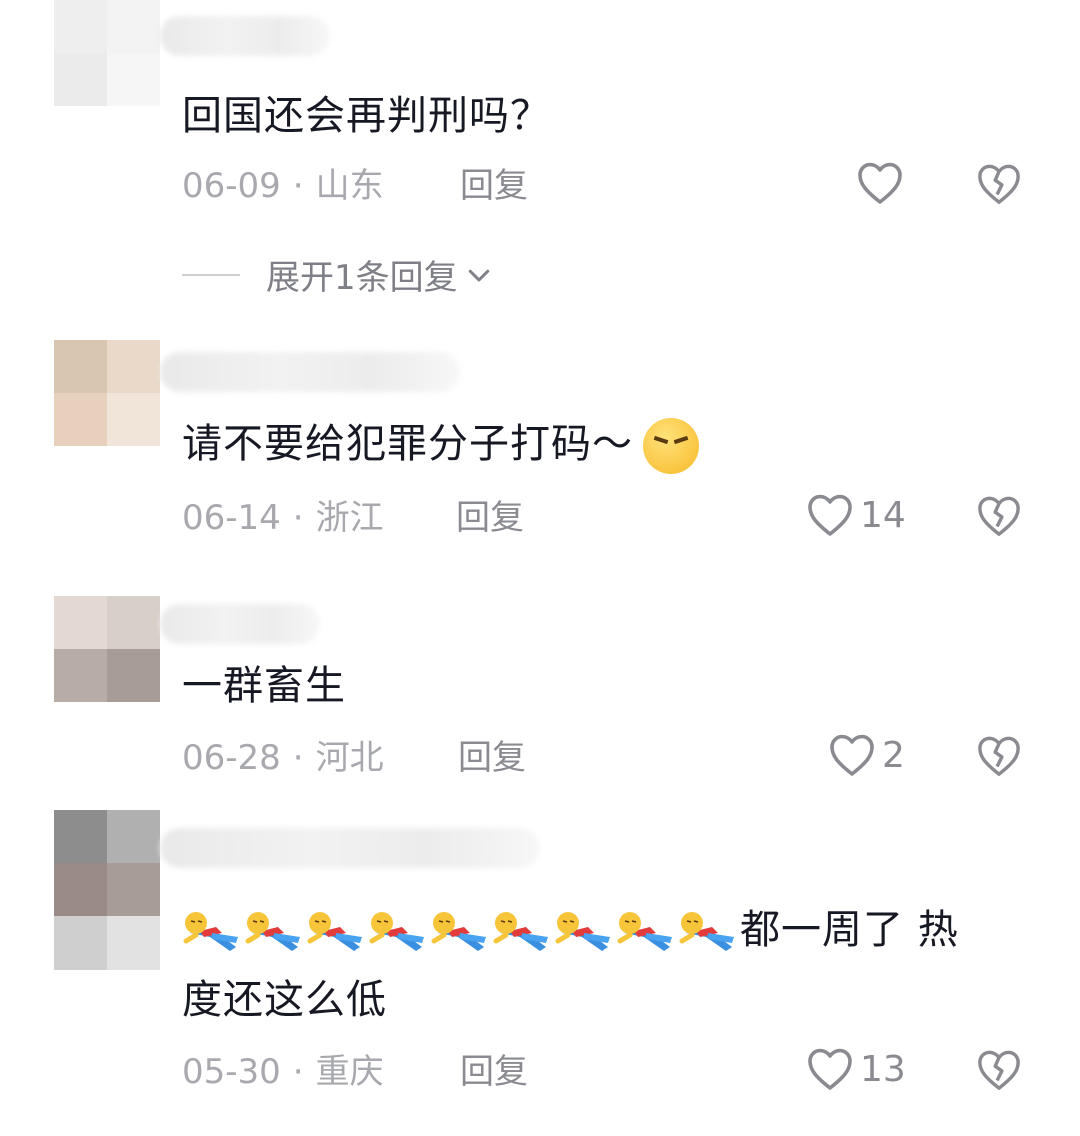 The image size is (1080, 1136). I want to click on like-count: 2, so click(893, 755).